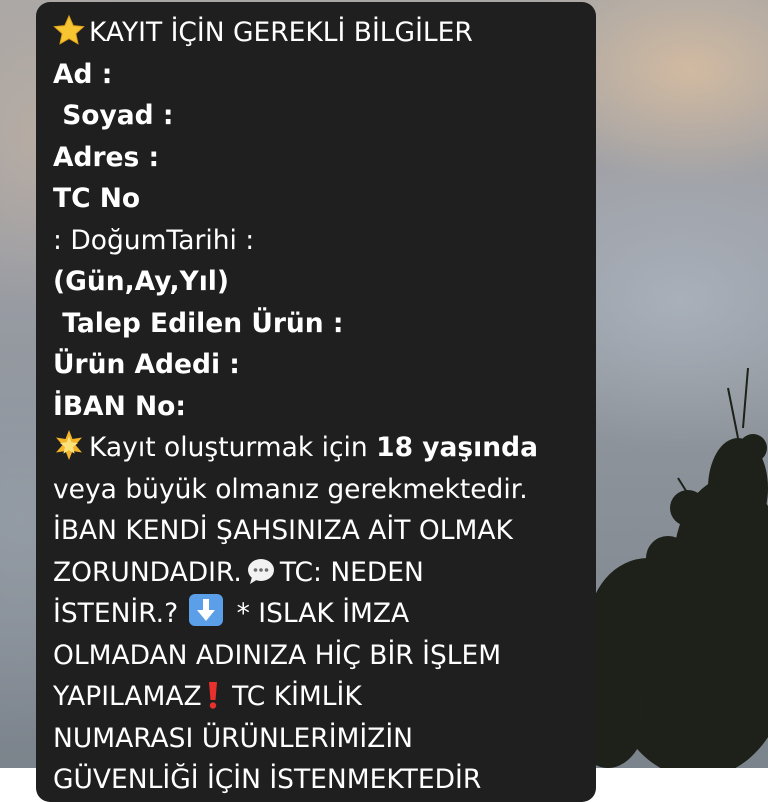  I want to click on note-line-4a: ZORUNDADIR., so click(147, 572).